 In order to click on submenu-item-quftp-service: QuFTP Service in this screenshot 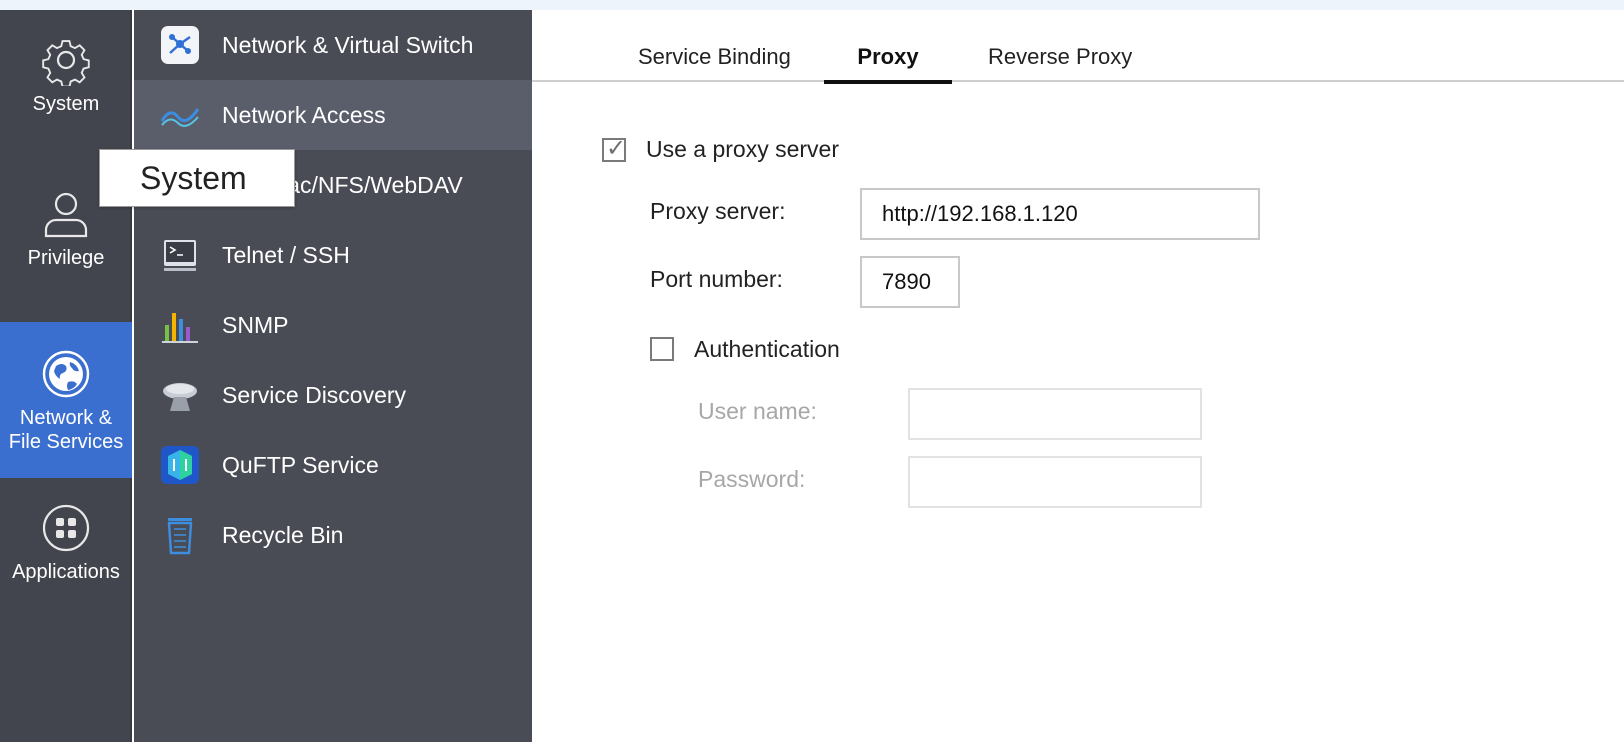, I will do `click(333, 465)`.